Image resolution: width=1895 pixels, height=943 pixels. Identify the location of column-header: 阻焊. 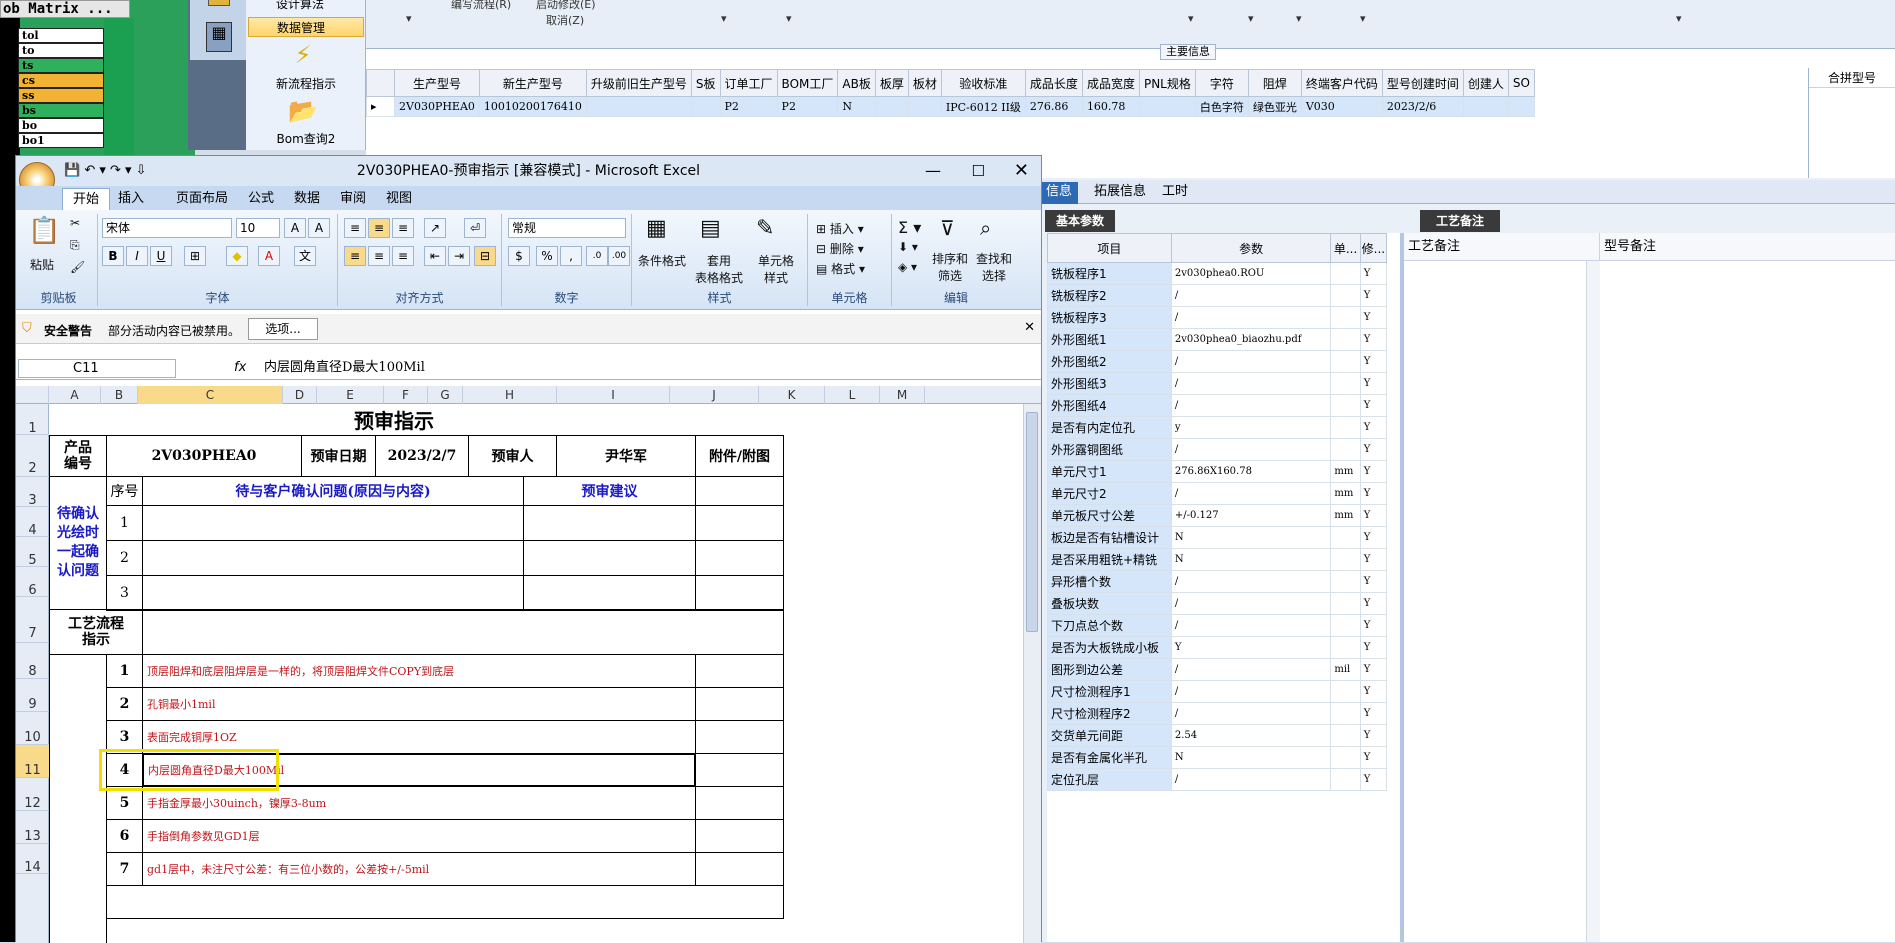
(1274, 83).